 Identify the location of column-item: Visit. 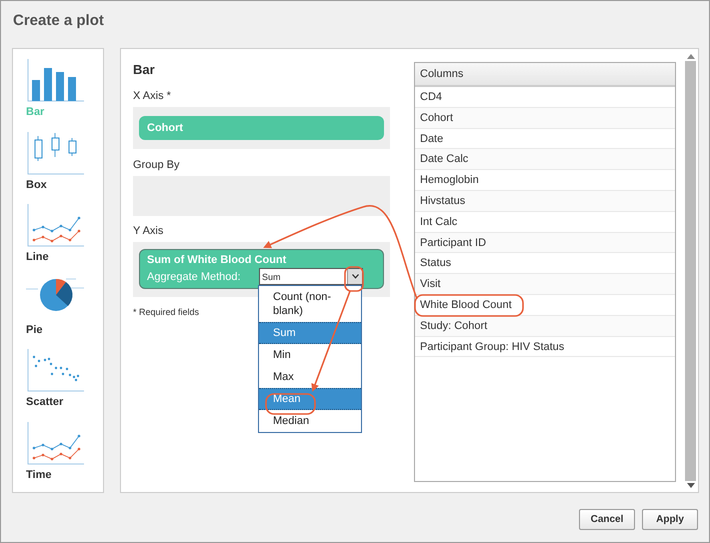
(545, 284).